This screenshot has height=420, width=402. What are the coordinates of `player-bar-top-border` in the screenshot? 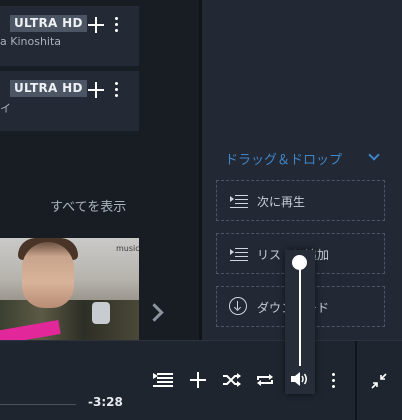 It's located at (201, 340).